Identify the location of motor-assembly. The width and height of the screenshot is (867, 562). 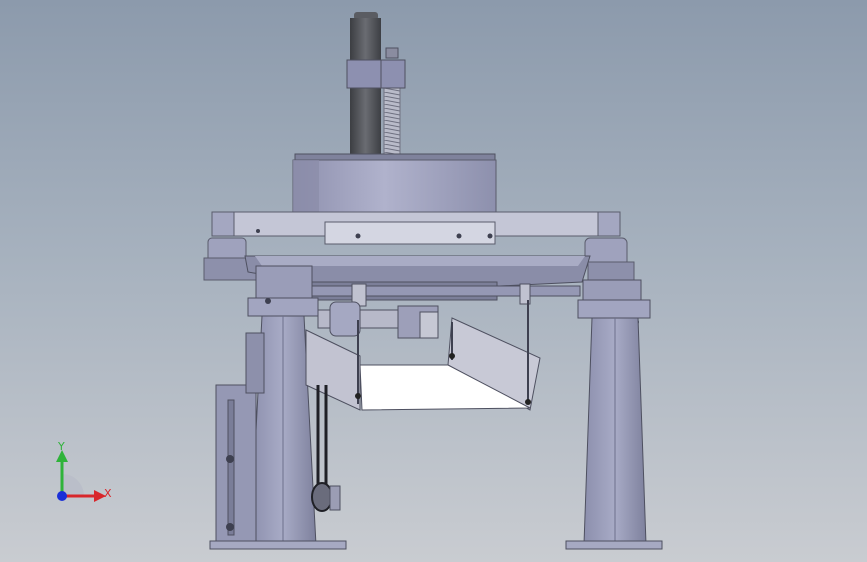
(376, 85).